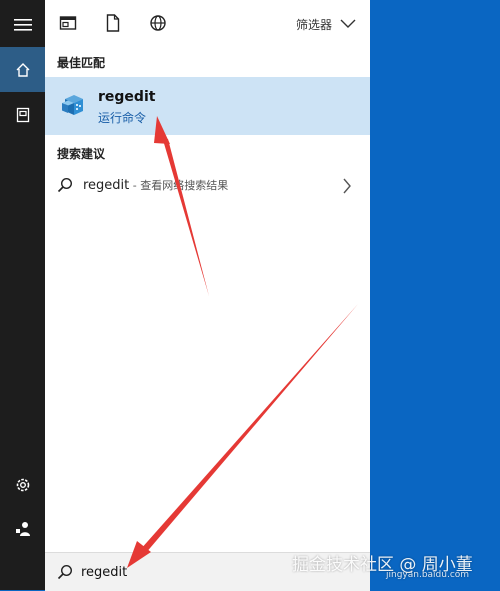 The height and width of the screenshot is (591, 500). I want to click on filter-dropdown: 筛选器, so click(326, 24).